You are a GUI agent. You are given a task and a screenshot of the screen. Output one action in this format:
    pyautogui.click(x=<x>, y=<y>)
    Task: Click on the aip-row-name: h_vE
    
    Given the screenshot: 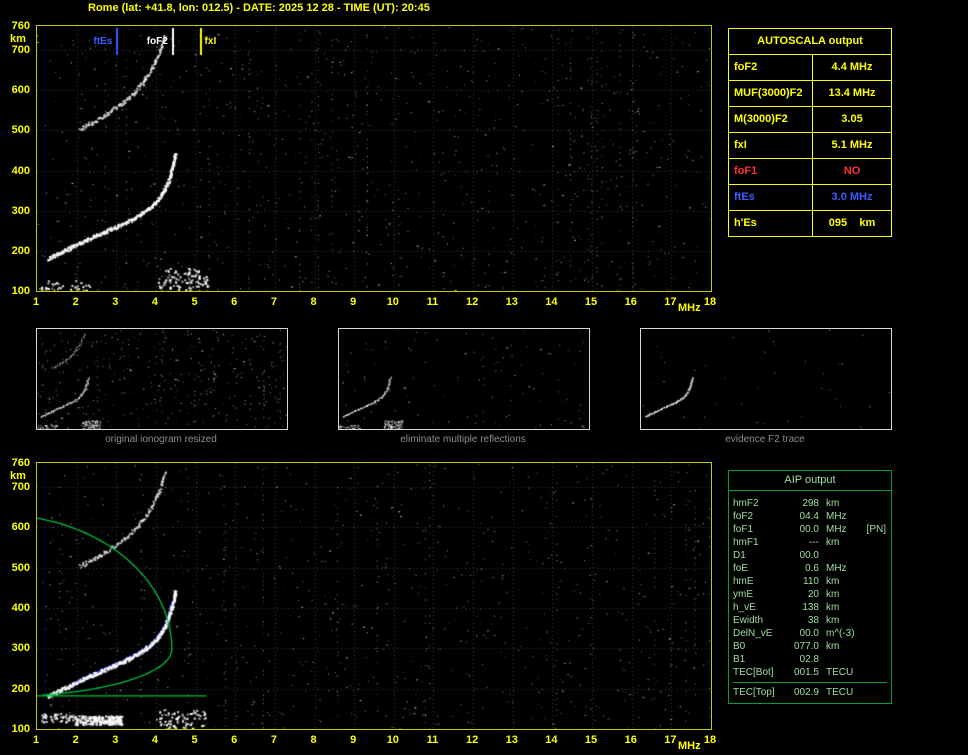 What is the action you would take?
    pyautogui.click(x=744, y=607)
    